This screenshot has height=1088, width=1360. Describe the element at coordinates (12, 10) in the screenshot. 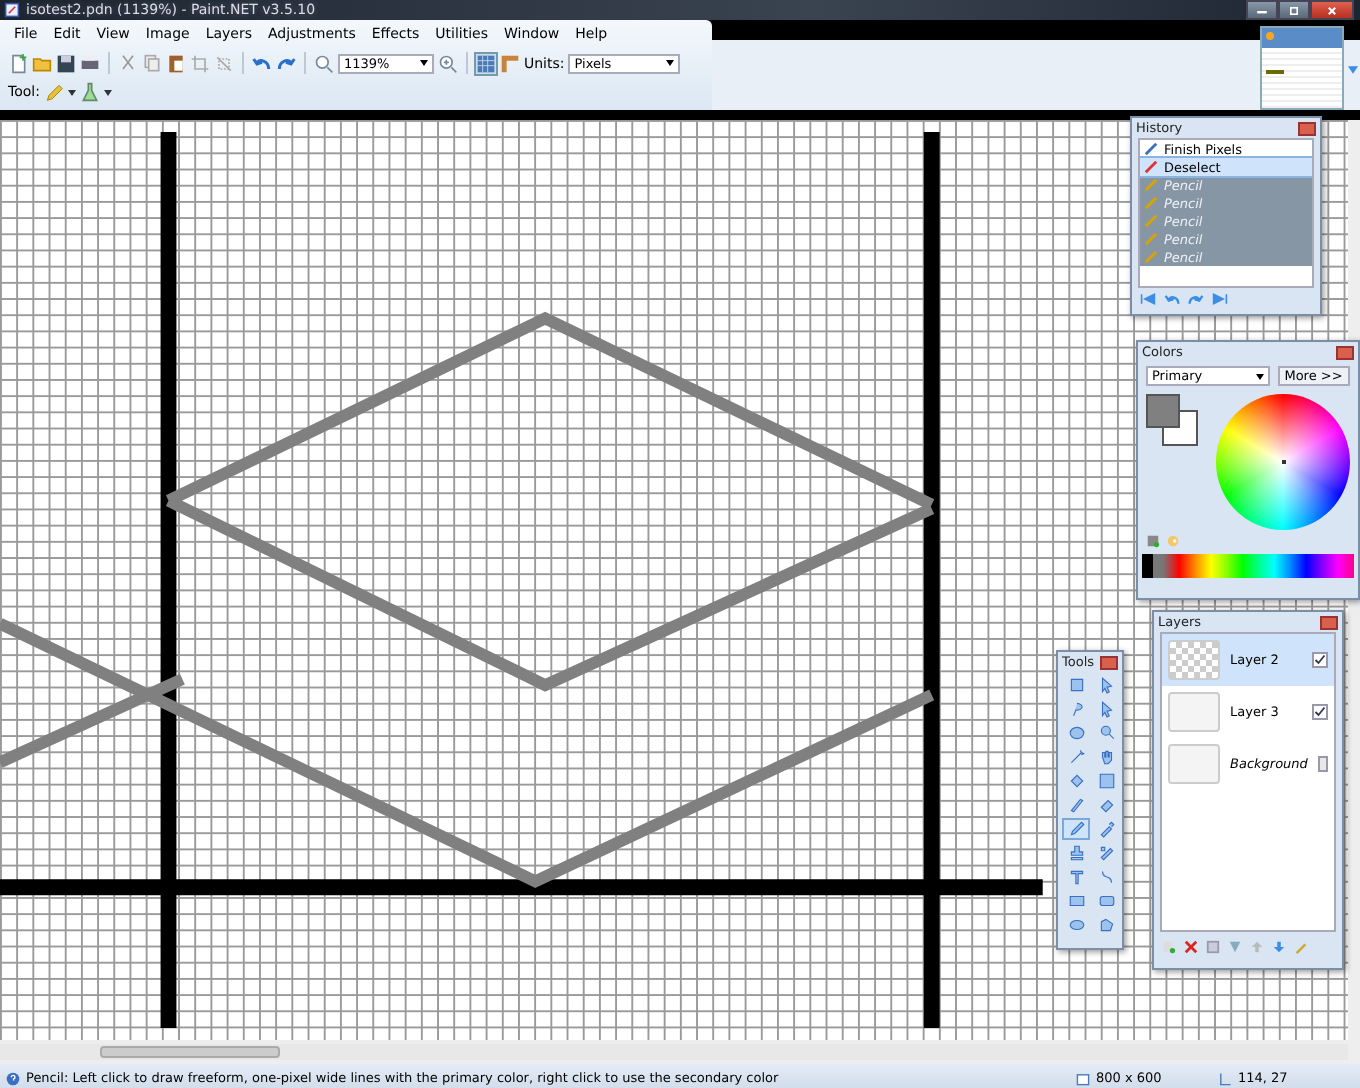

I see `app-icon` at that location.